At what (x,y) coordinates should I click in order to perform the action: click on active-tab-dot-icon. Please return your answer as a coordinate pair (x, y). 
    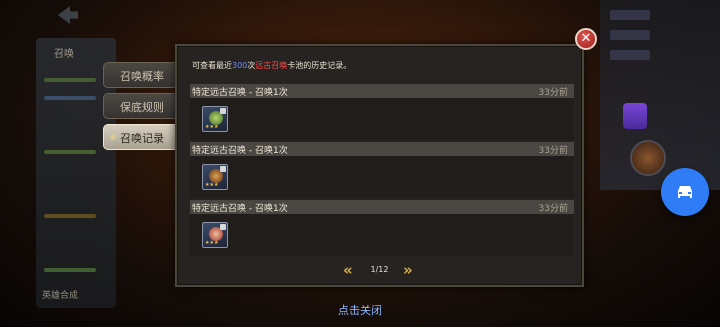
    Looking at the image, I should click on (113, 137).